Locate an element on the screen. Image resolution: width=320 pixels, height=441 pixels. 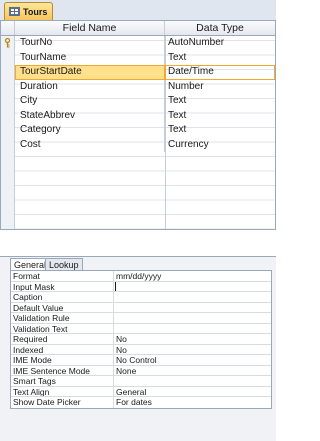
tours-document-tab: Tours is located at coordinates (28, 11).